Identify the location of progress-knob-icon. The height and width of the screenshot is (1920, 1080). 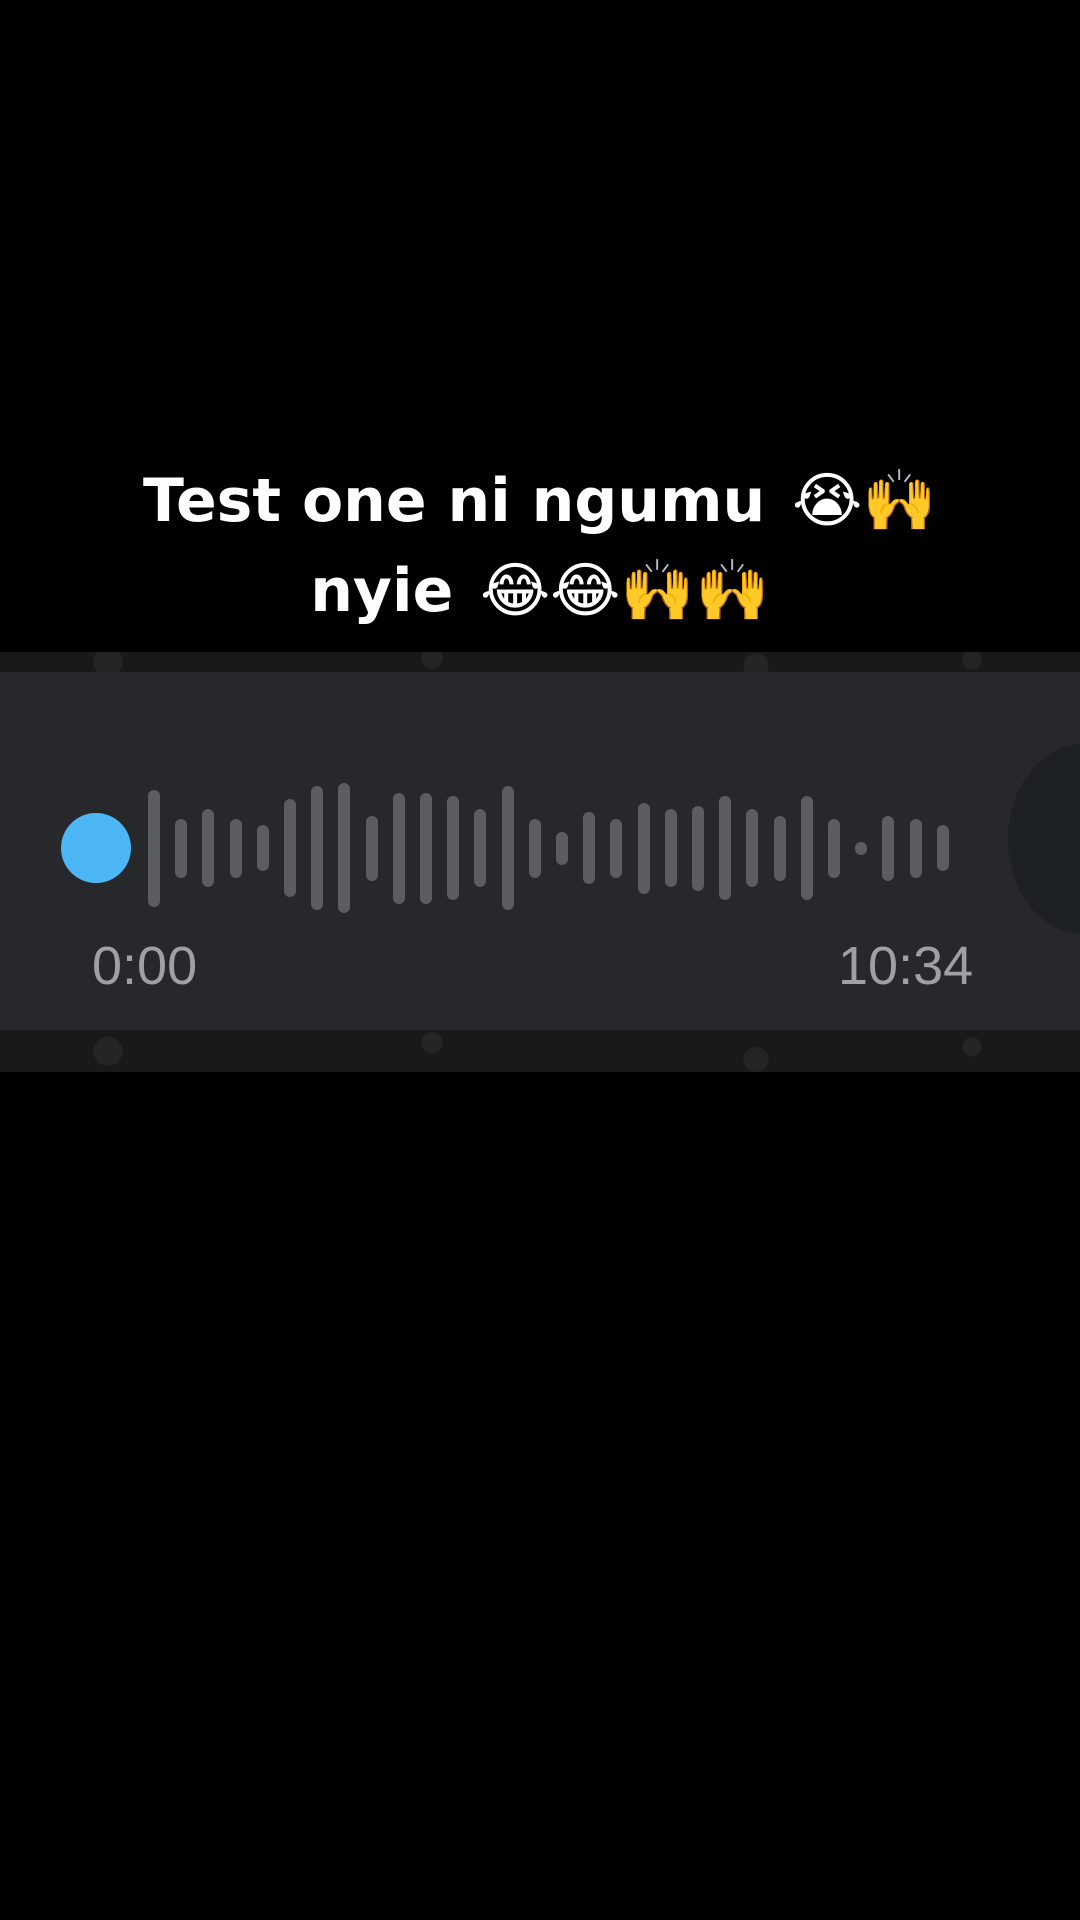
(96, 848).